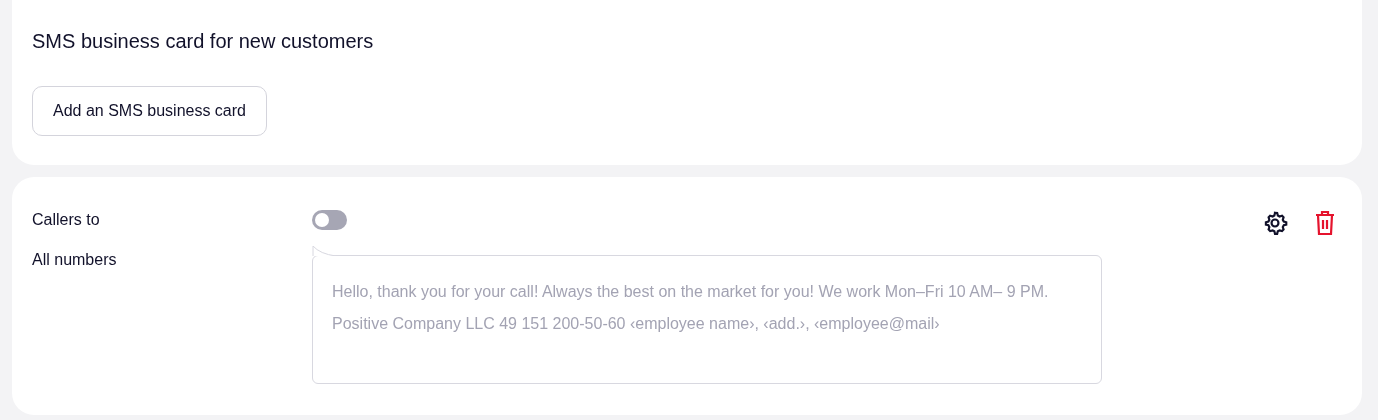 The height and width of the screenshot is (420, 1378). I want to click on settings-icon, so click(1275, 223).